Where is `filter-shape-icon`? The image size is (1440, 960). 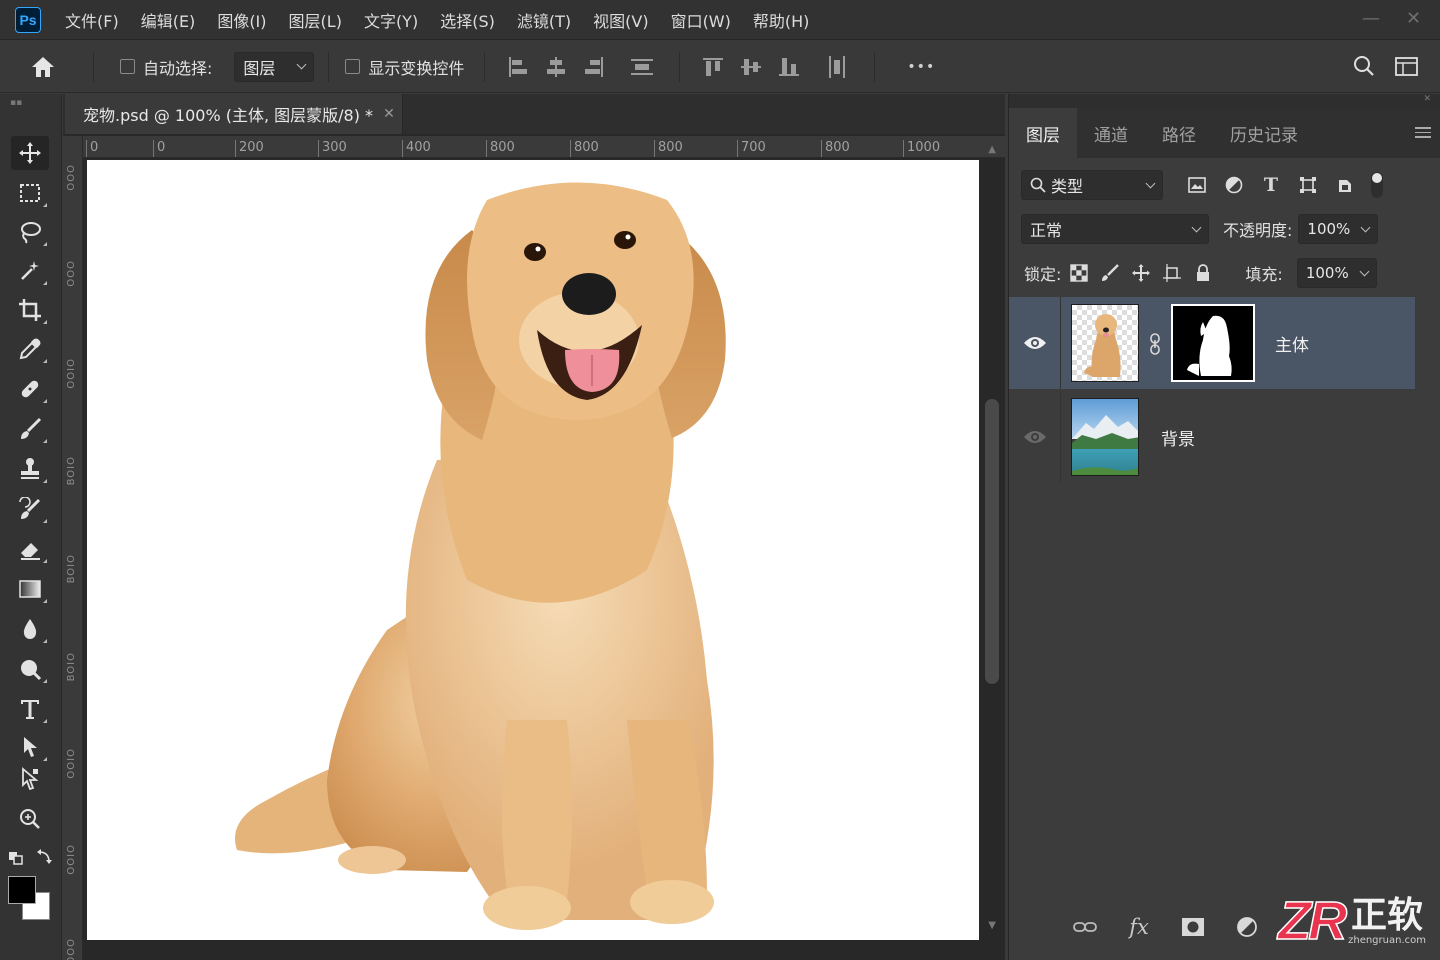 filter-shape-icon is located at coordinates (1308, 185).